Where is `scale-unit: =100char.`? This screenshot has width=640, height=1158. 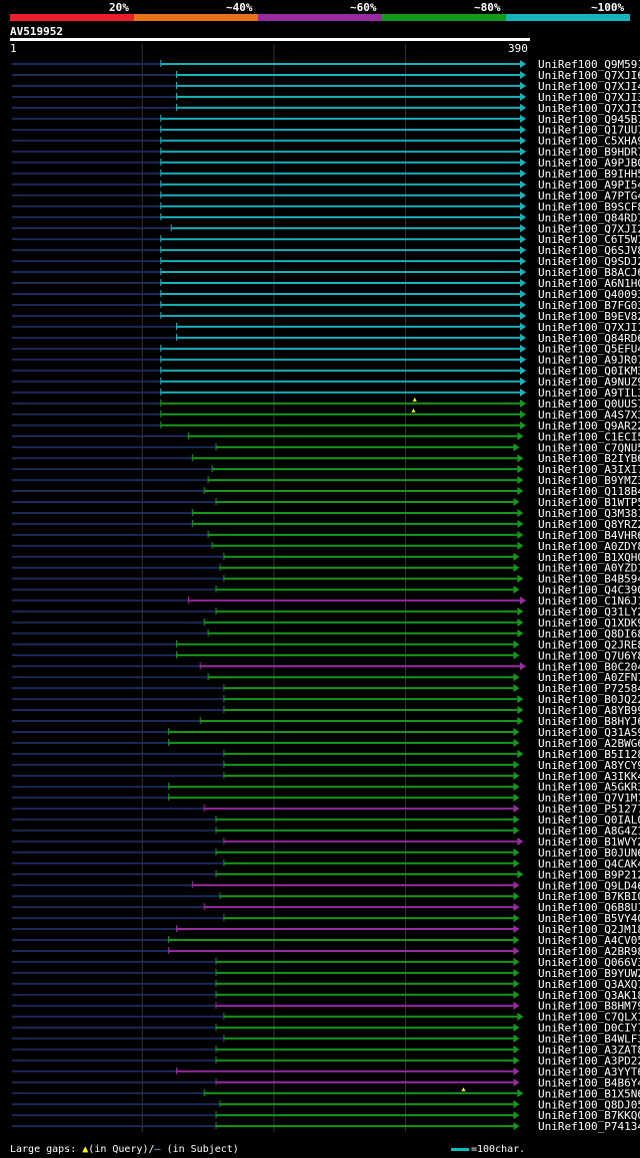
scale-unit: =100char. is located at coordinates (488, 1149).